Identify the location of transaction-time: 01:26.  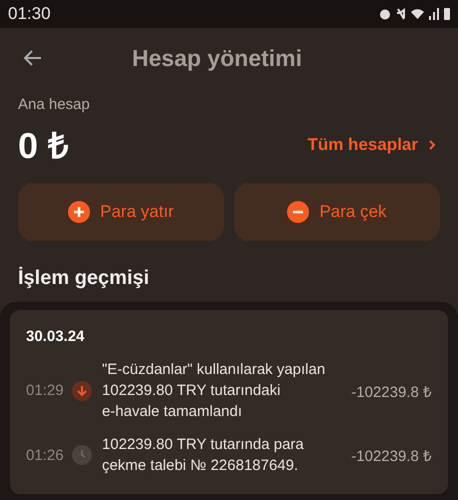
(44, 455).